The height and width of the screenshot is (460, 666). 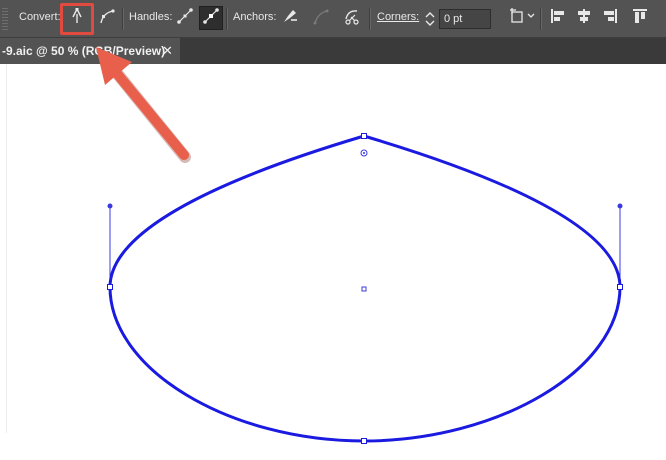 I want to click on align-top-button, so click(x=640, y=18).